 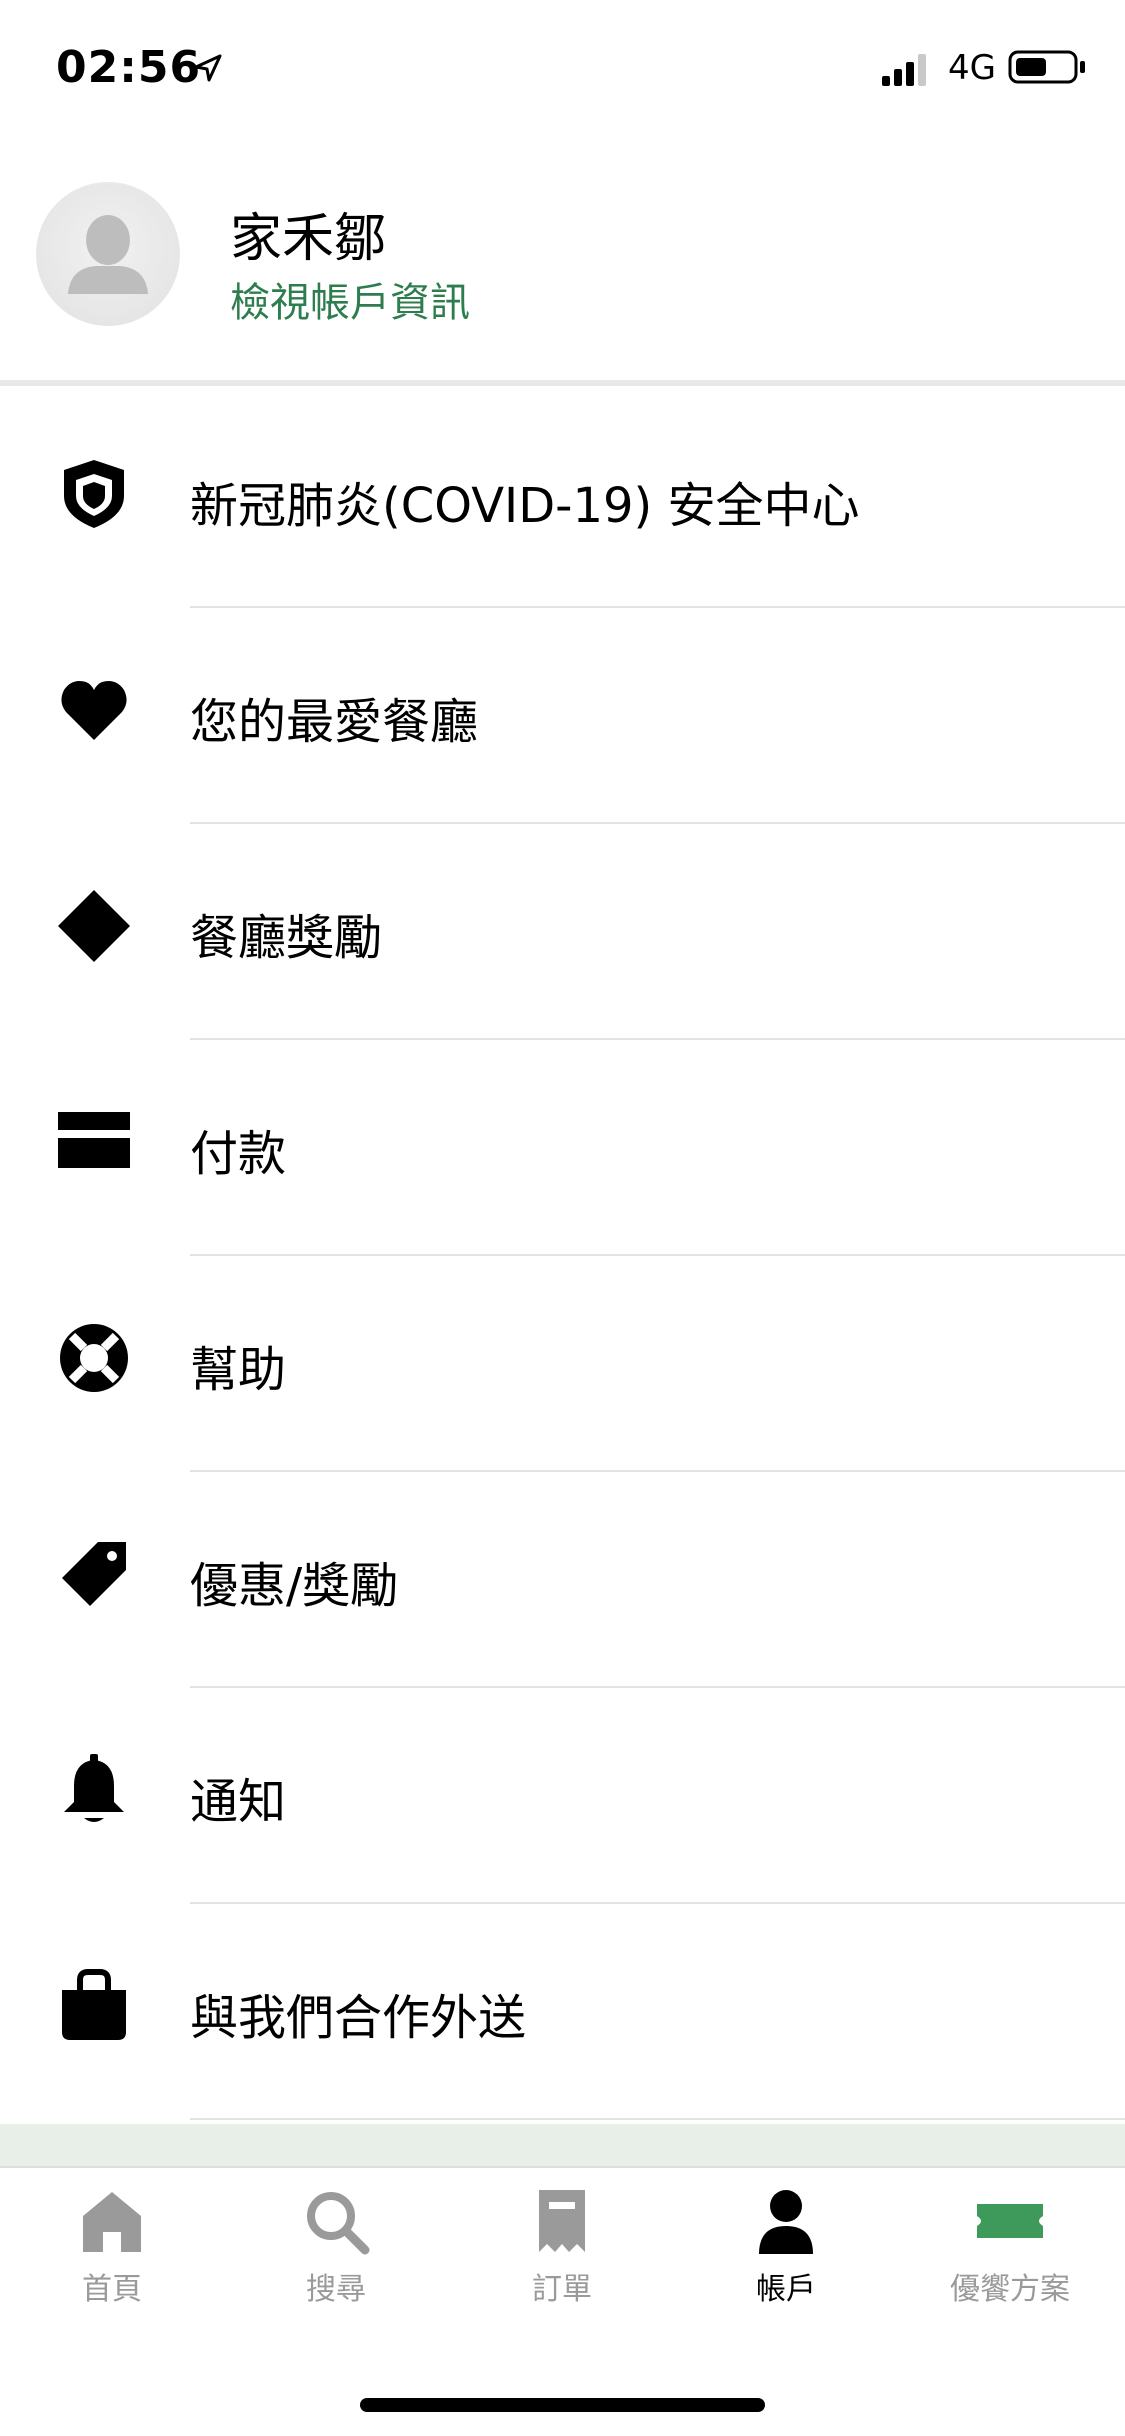 I want to click on profile-header: 家禾鄒 檢視帳戶資訊, so click(x=562, y=276).